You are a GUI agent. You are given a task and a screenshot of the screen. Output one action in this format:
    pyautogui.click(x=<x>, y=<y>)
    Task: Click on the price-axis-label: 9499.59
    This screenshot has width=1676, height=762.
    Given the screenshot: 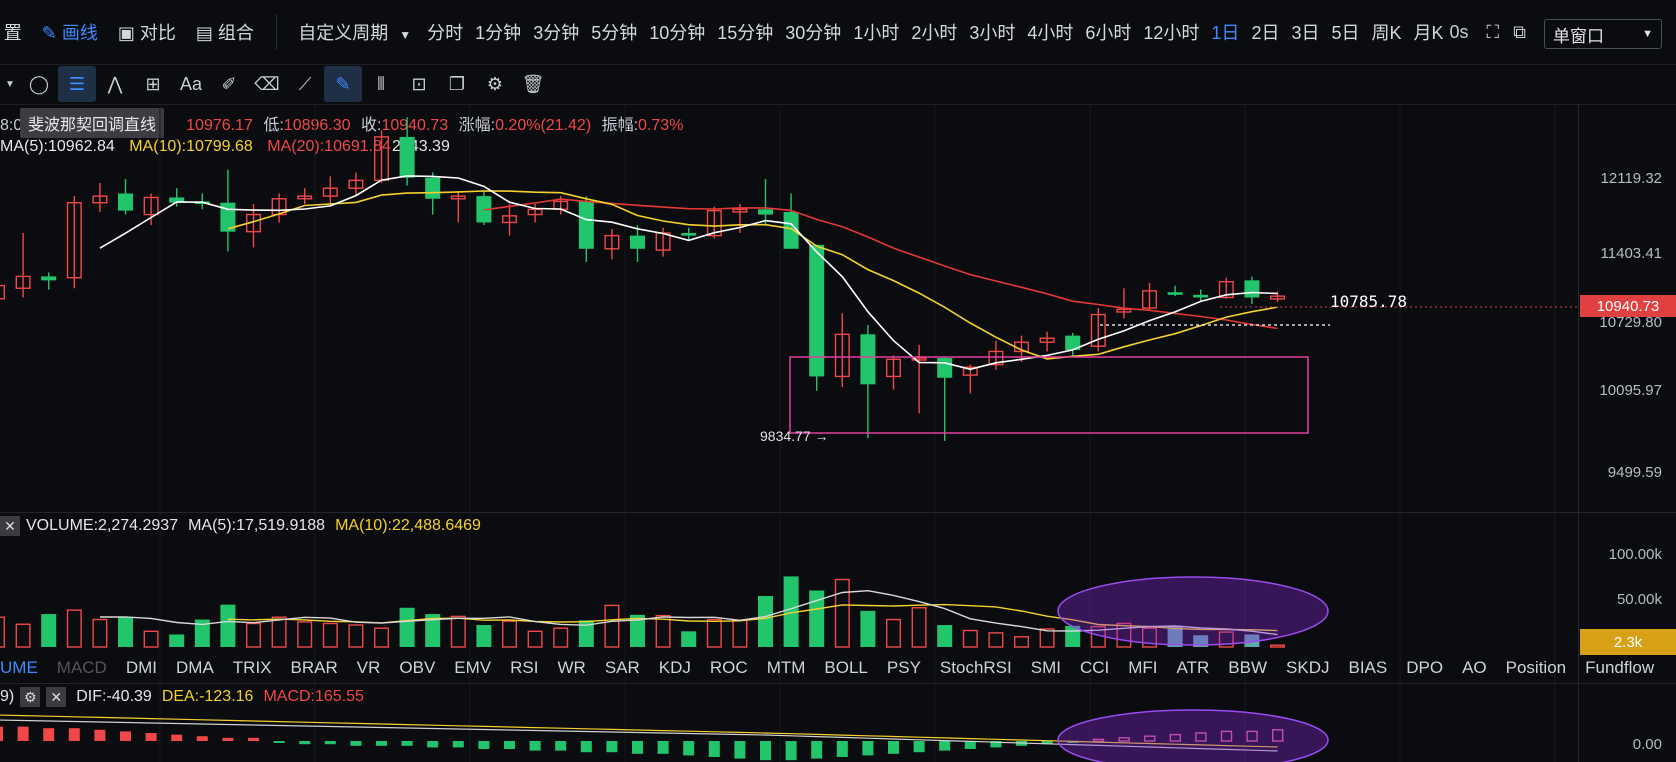 What is the action you would take?
    pyautogui.click(x=1634, y=472)
    